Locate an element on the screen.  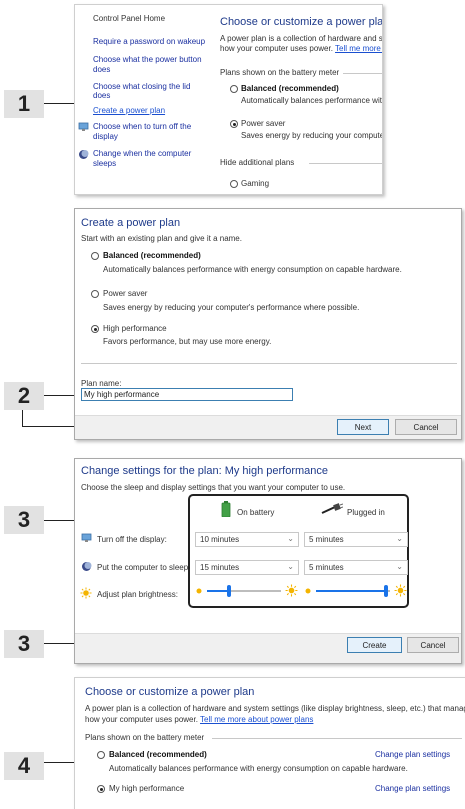
tell-me-more-link: Tell me more about power plans is located at coordinates (256, 719).